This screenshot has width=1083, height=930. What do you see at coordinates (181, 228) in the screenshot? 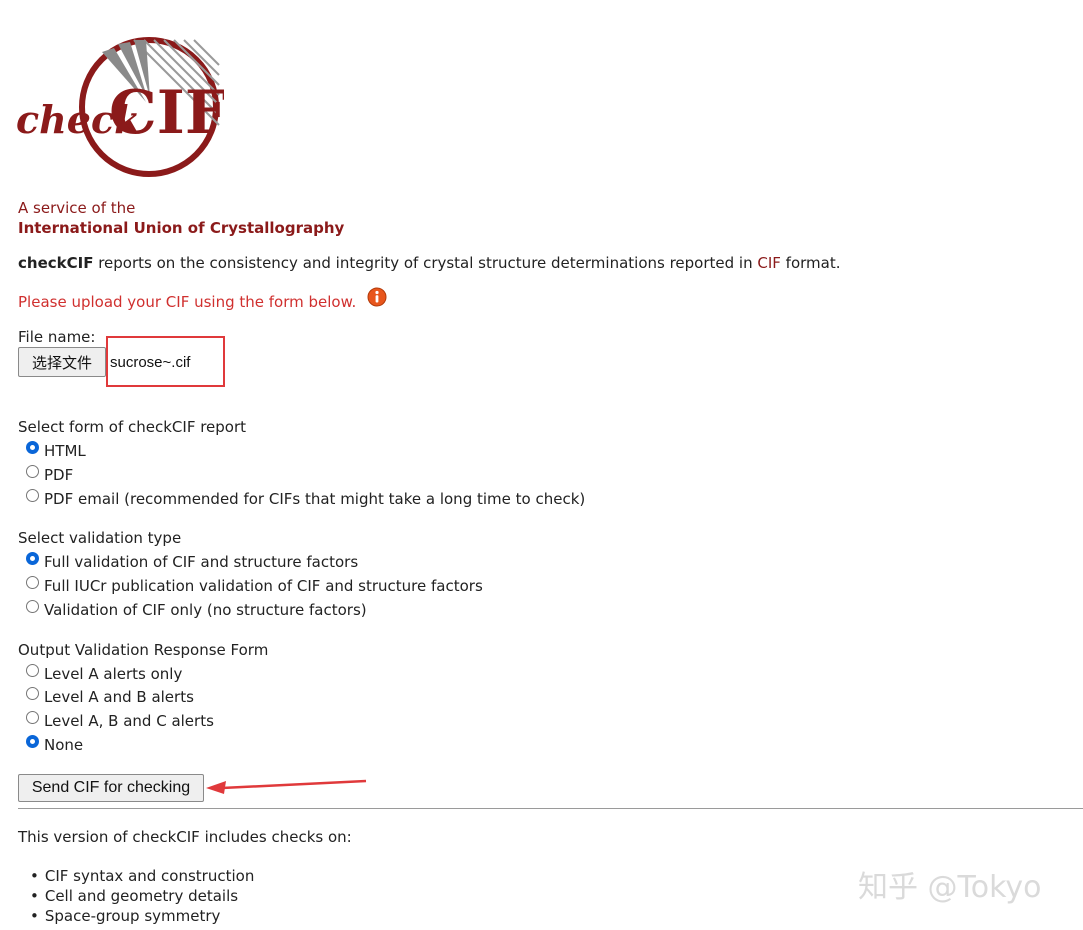
I see `iucr-name: International Union of Crystallography` at bounding box center [181, 228].